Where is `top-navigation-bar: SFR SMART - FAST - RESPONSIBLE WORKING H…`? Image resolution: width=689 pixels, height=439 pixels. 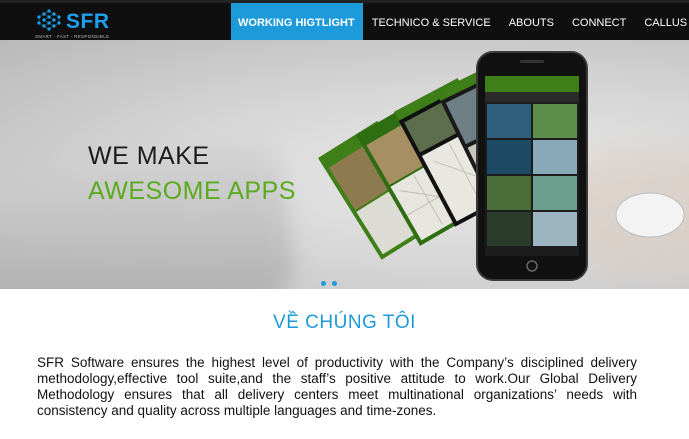
top-navigation-bar: SFR SMART - FAST - RESPONSIBLE WORKING H… is located at coordinates (344, 21).